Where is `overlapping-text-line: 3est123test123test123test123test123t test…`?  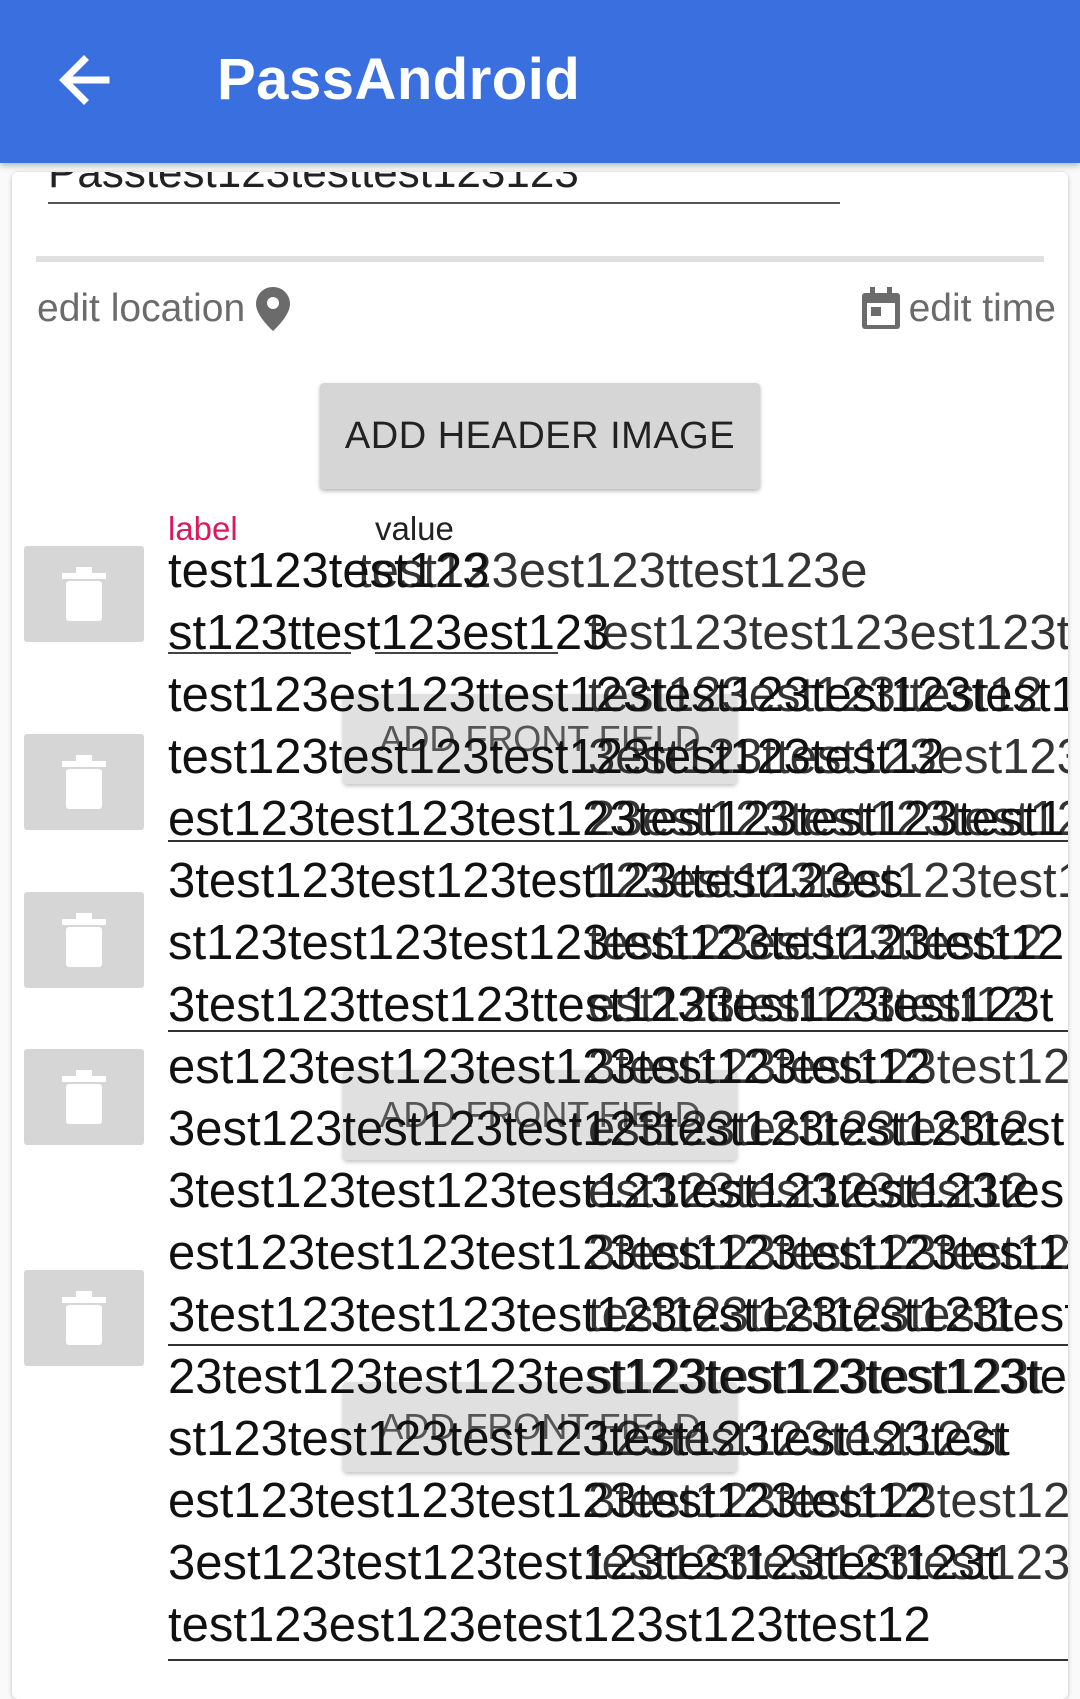
overlapping-text-line: 3est123test123test123test123test123t test… is located at coordinates (618, 1563).